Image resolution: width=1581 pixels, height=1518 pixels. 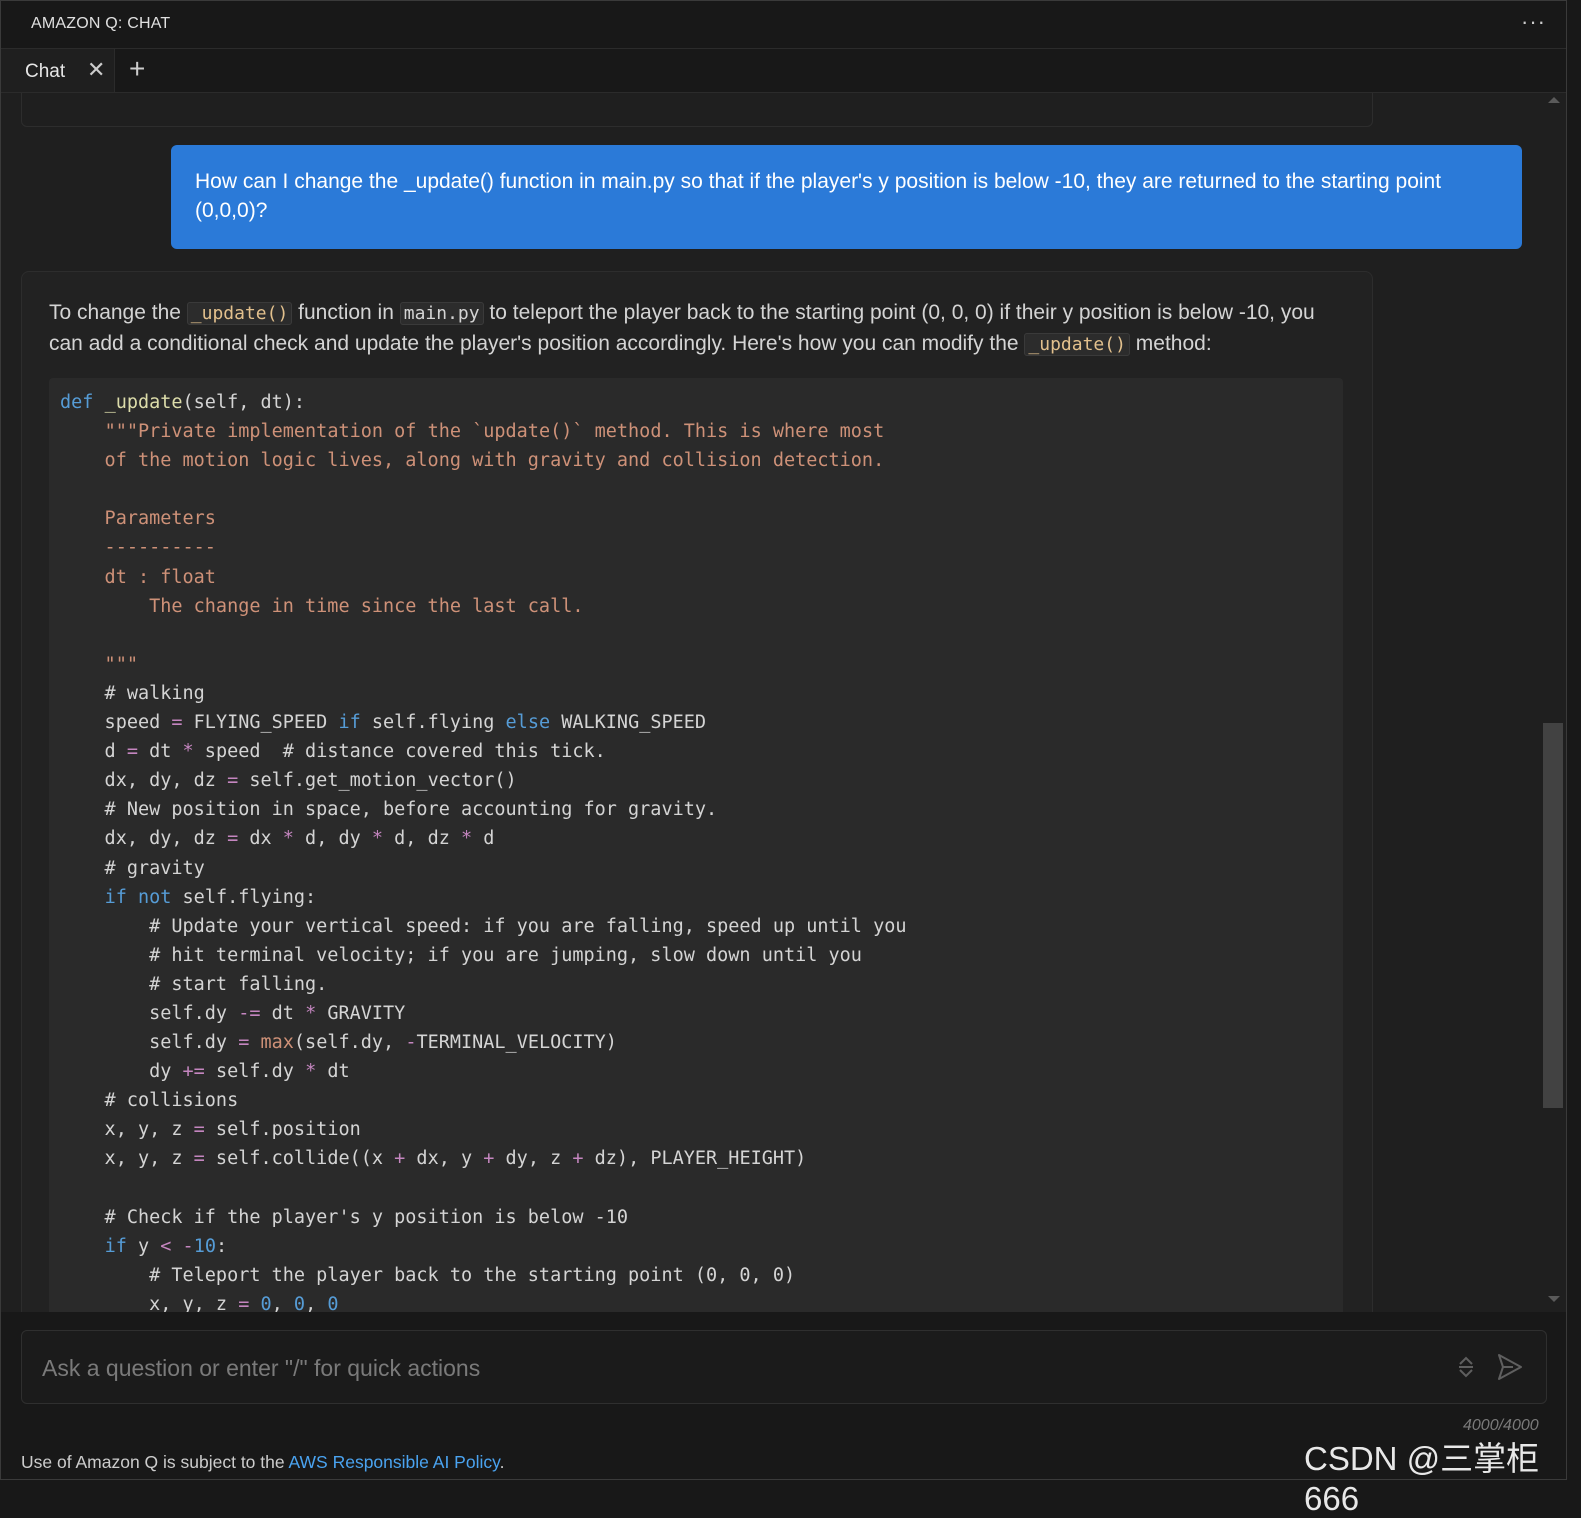 What do you see at coordinates (118, 312) in the screenshot?
I see `intro-text: To change the` at bounding box center [118, 312].